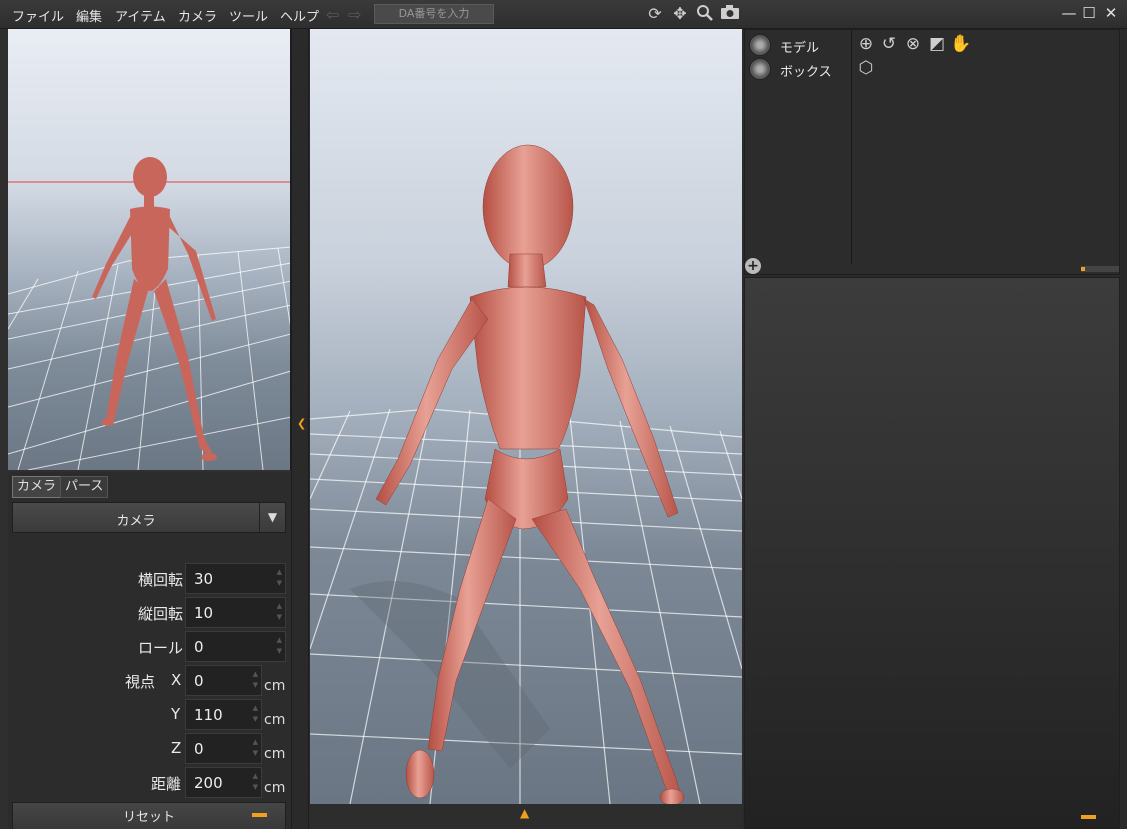  Describe the element at coordinates (235, 578) in the screenshot. I see `yaw-field: 30 ▲ ▼` at that location.